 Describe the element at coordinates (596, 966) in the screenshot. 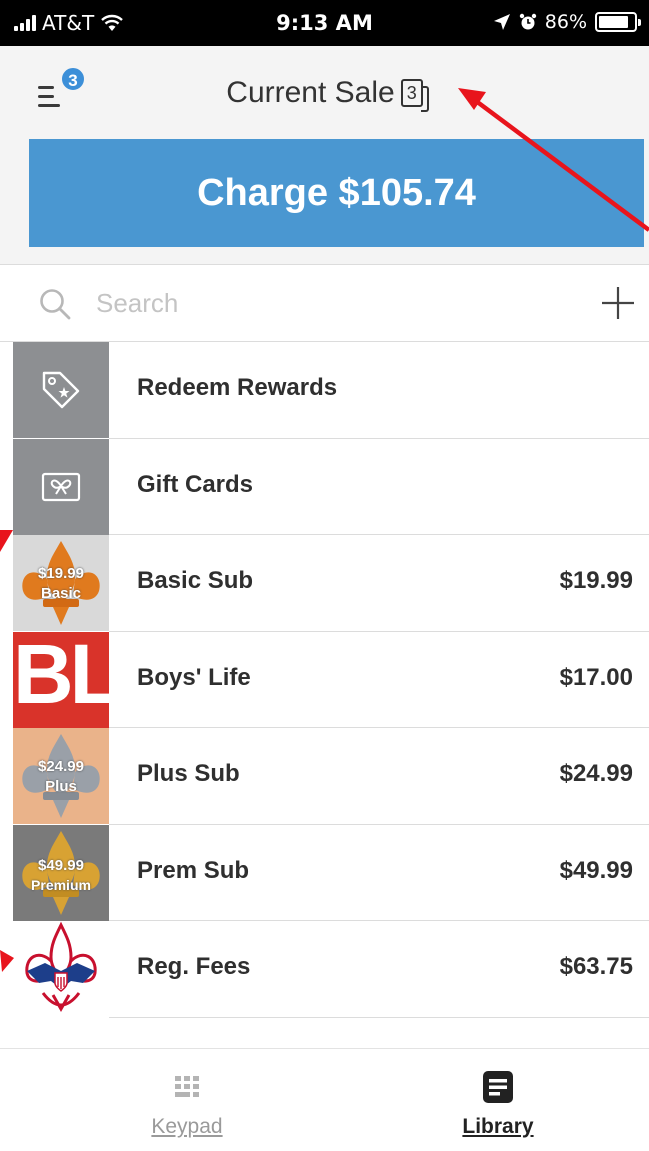

I see `item-price: $63.75` at that location.